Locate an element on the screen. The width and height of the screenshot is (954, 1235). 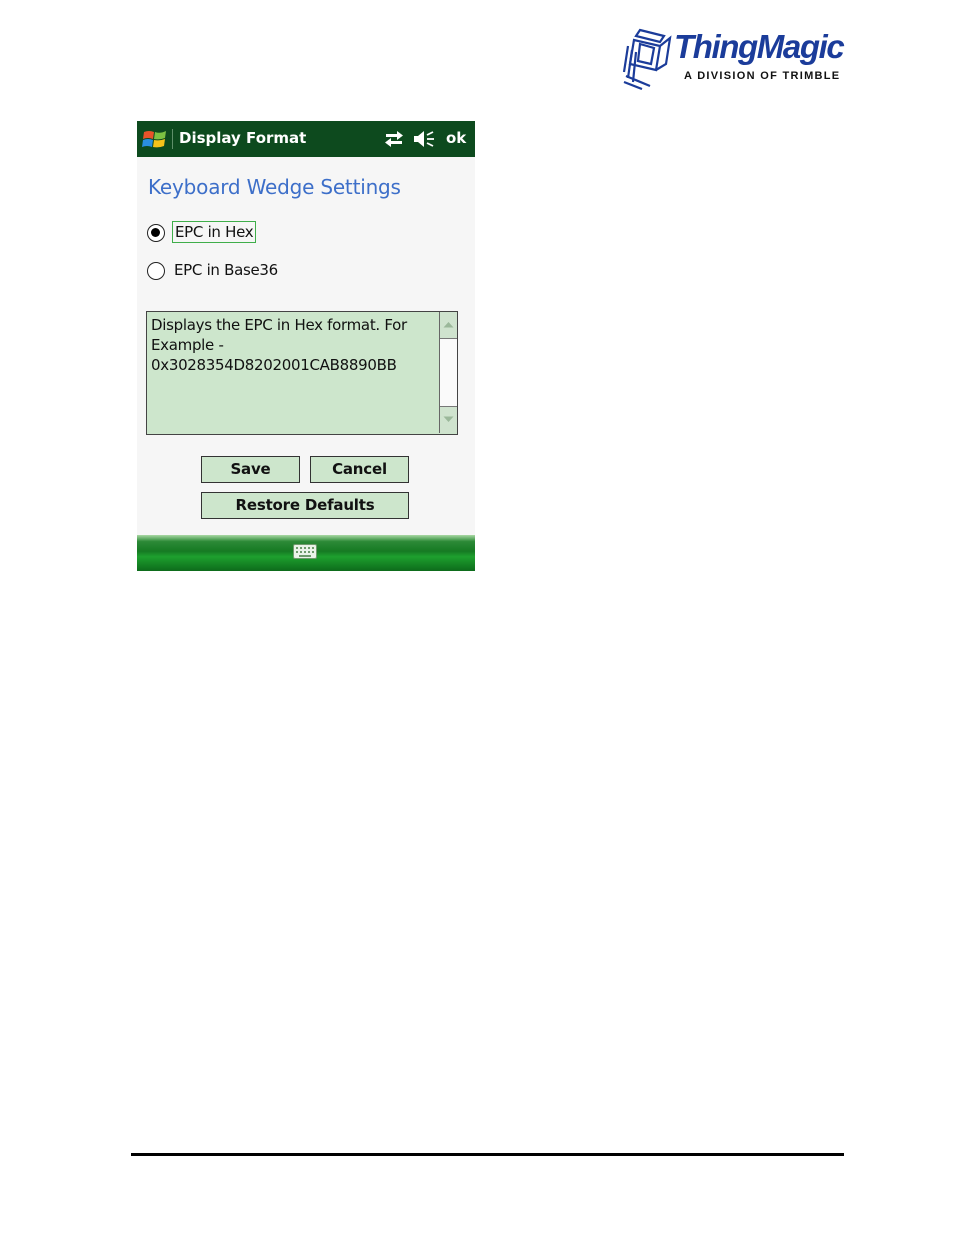
radio-dot is located at coordinates (155, 232).